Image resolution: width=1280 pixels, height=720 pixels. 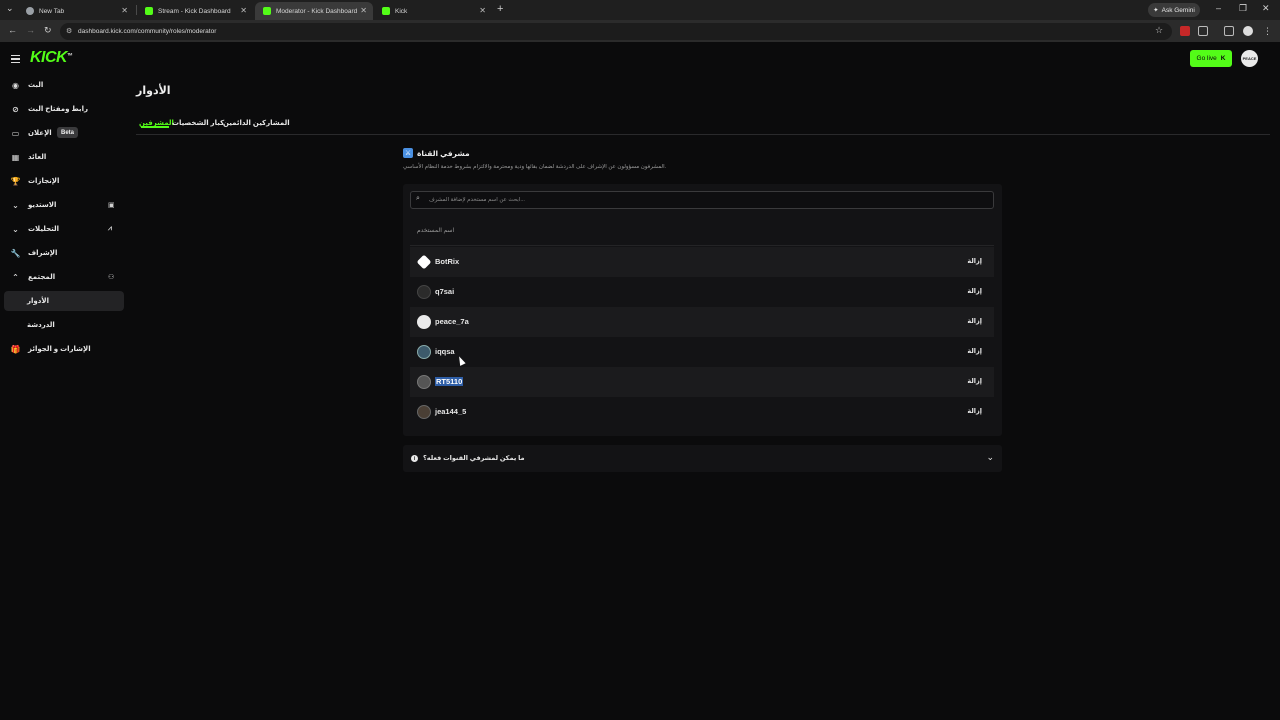 What do you see at coordinates (15, 349) in the screenshot?
I see `gift-icon: 🎁` at bounding box center [15, 349].